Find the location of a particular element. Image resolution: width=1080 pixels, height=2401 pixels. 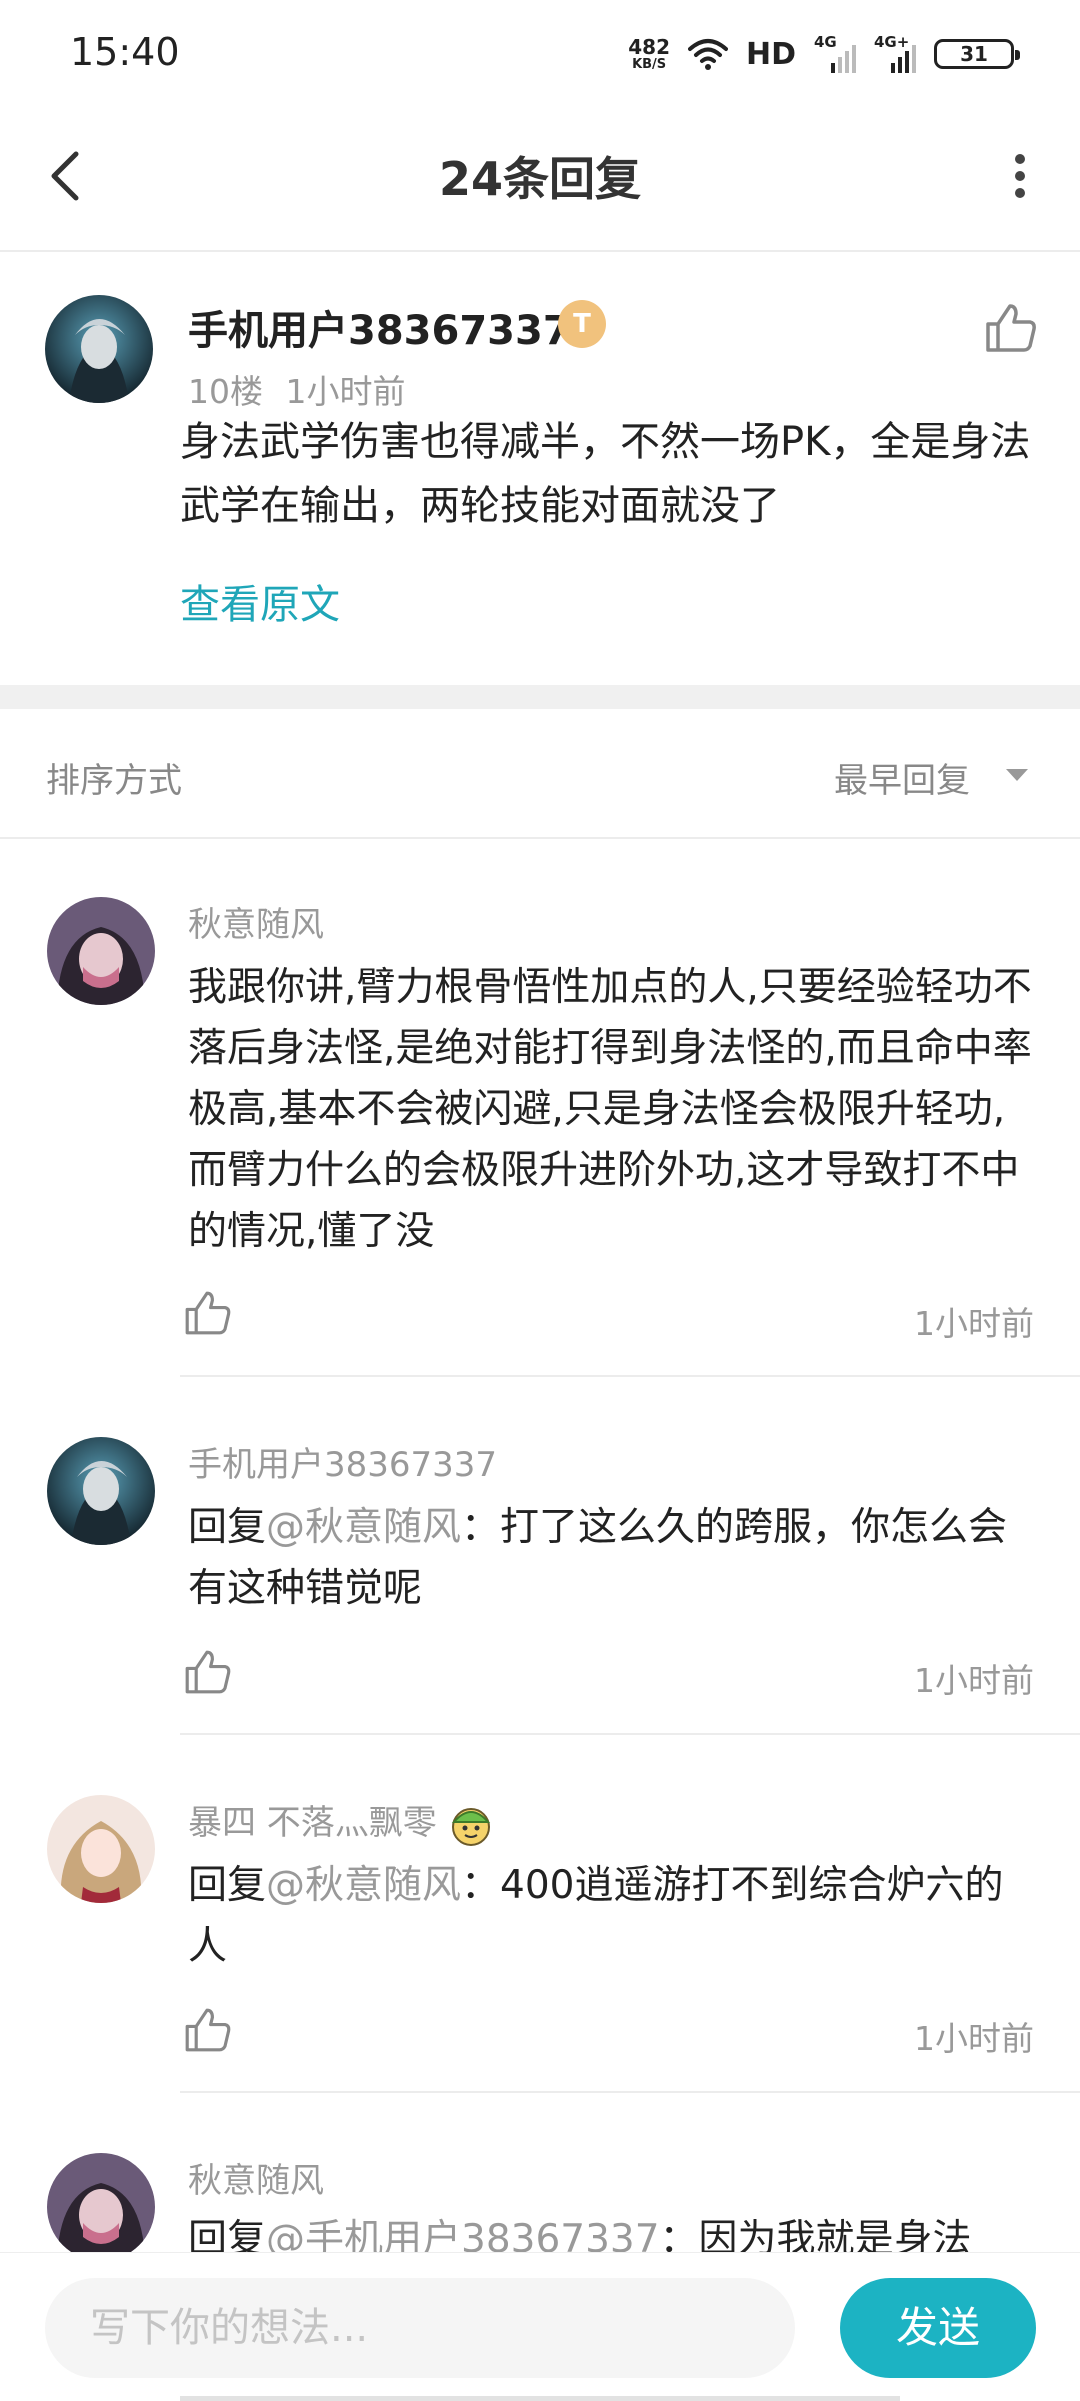

network-speed: 482 KB/S is located at coordinates (649, 53).